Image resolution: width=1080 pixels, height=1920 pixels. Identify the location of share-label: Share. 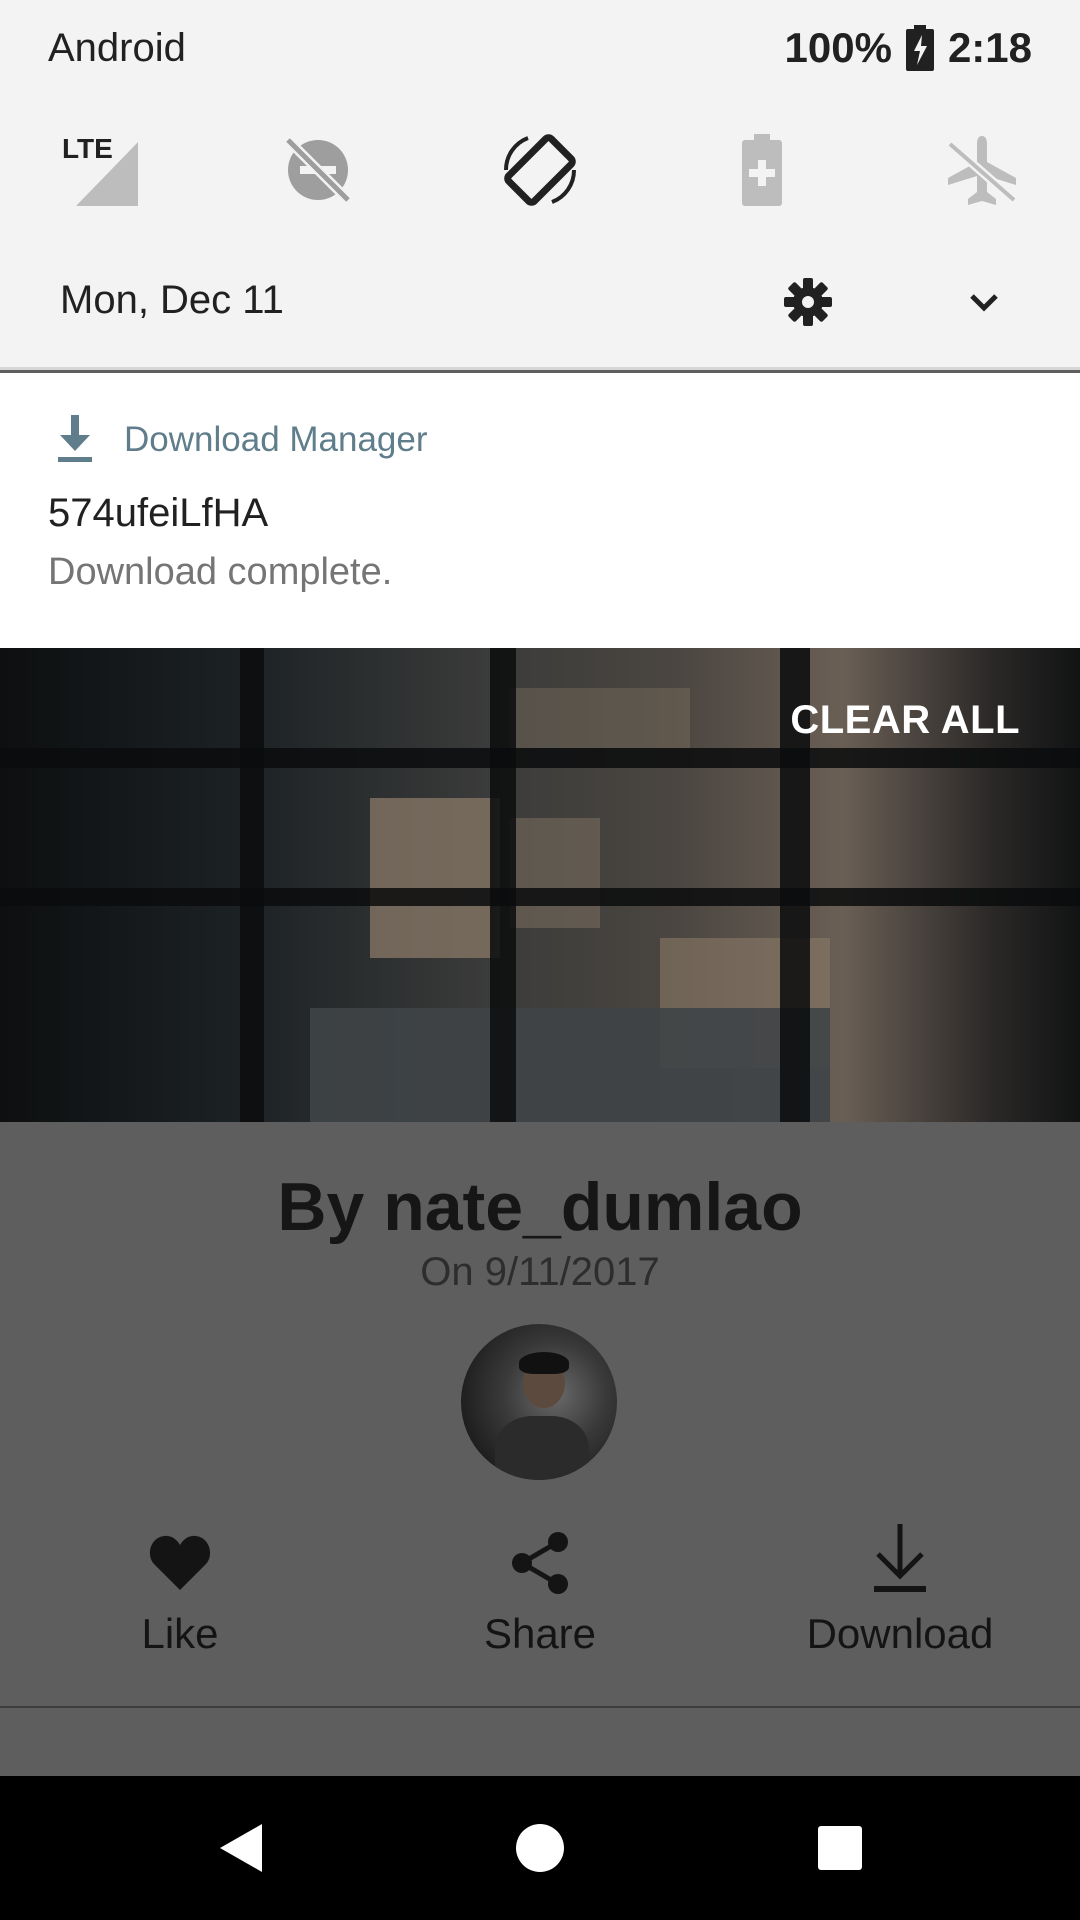
(540, 1633).